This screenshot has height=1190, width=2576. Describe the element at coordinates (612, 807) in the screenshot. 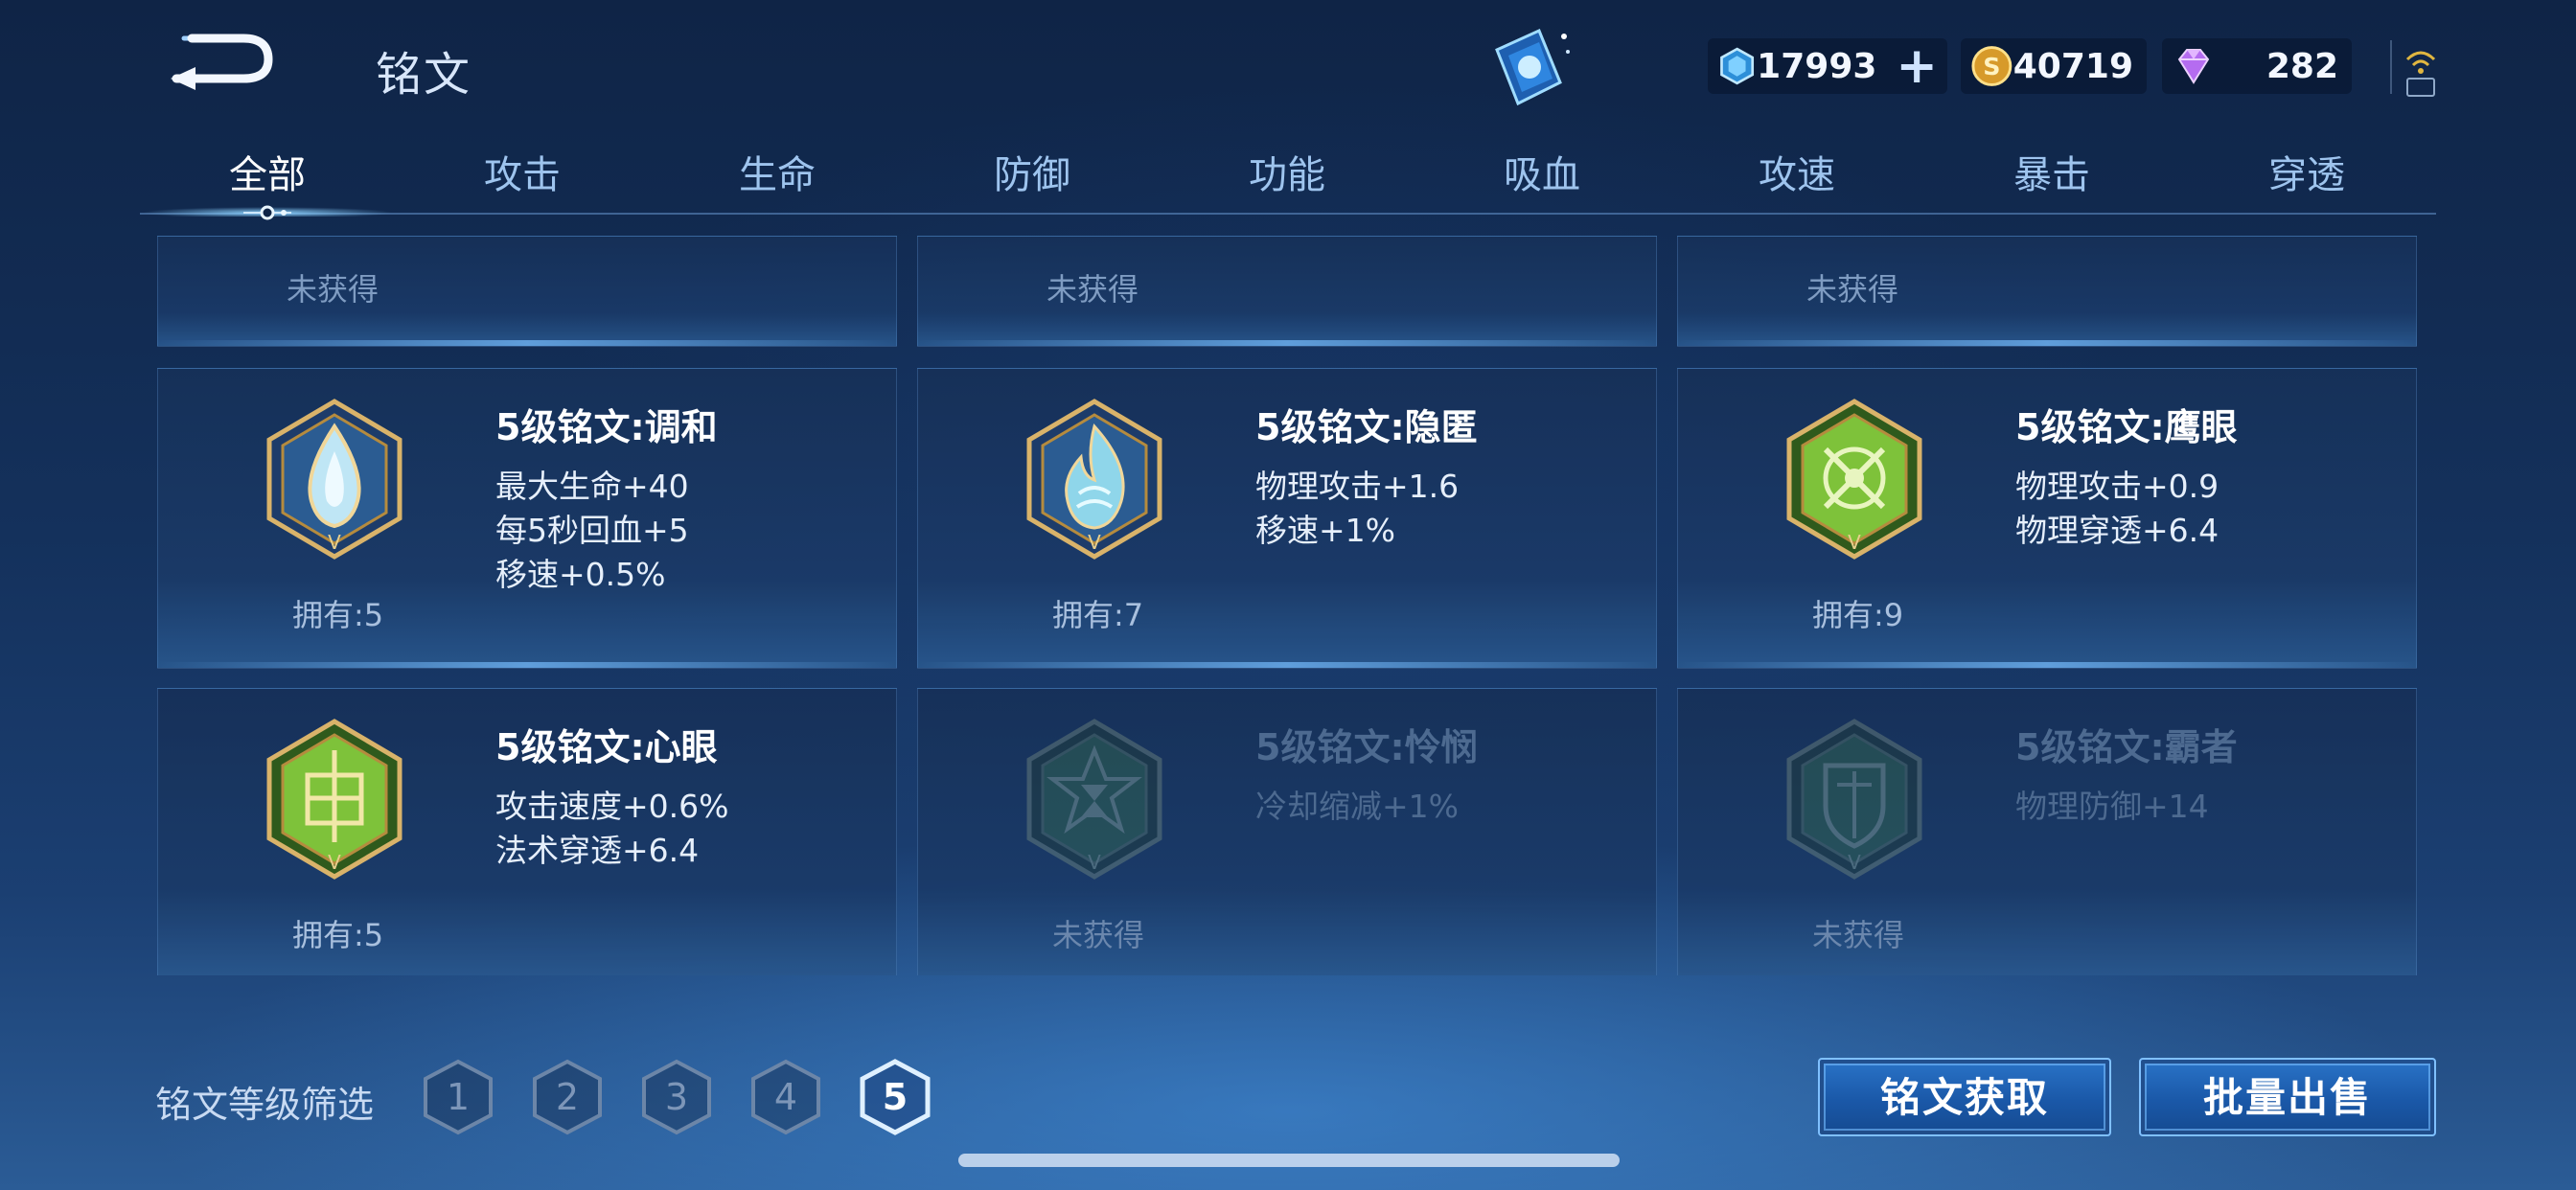

I see `rune-stat: 攻击速度+0.6%` at that location.